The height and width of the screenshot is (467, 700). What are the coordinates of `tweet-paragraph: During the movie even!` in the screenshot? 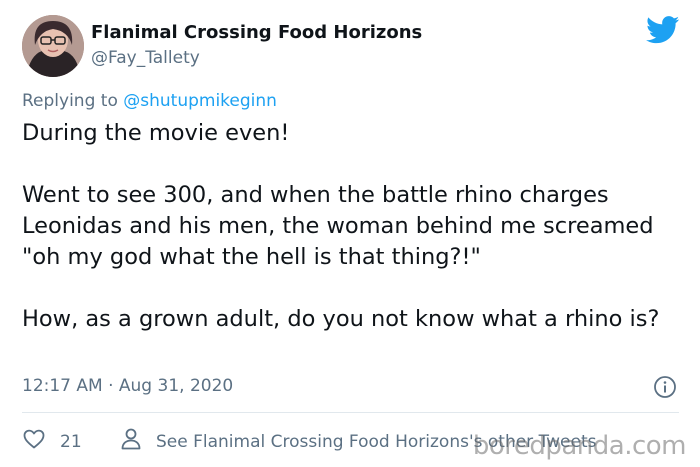 It's located at (156, 133).